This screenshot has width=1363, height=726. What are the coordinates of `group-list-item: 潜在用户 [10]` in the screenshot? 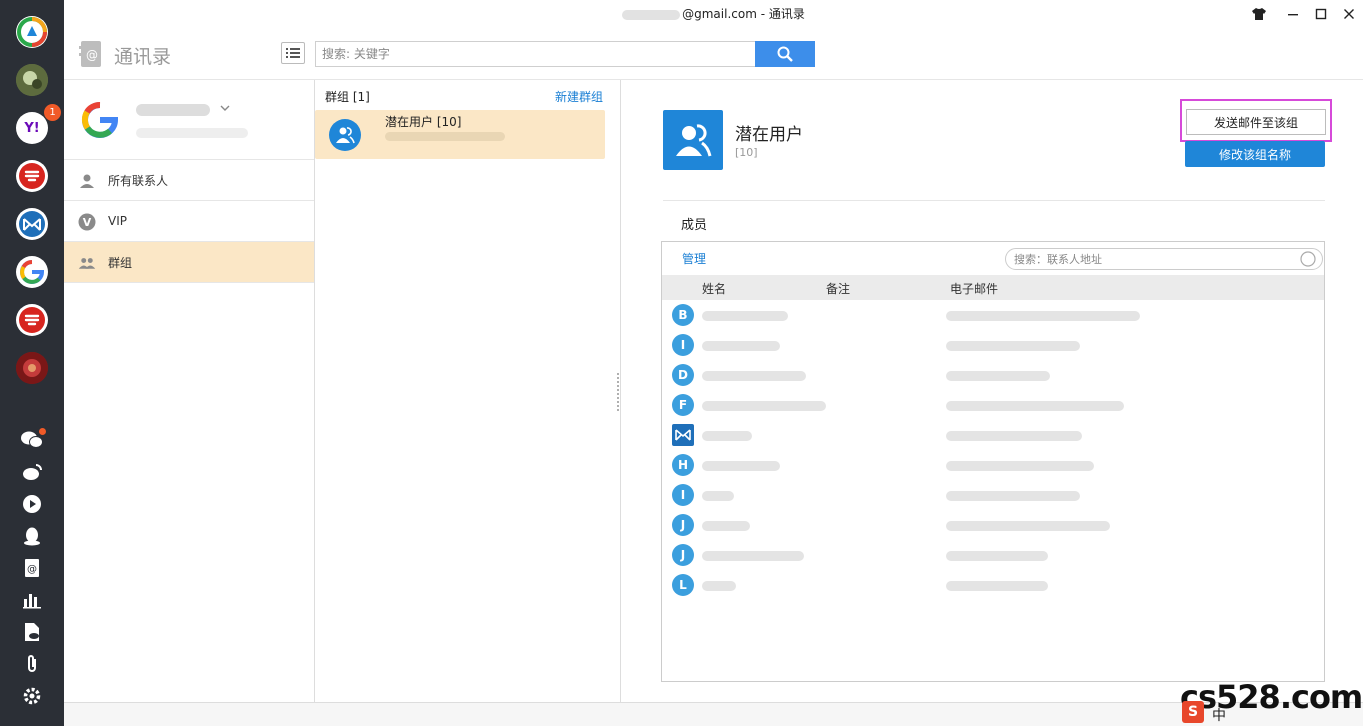 It's located at (460, 134).